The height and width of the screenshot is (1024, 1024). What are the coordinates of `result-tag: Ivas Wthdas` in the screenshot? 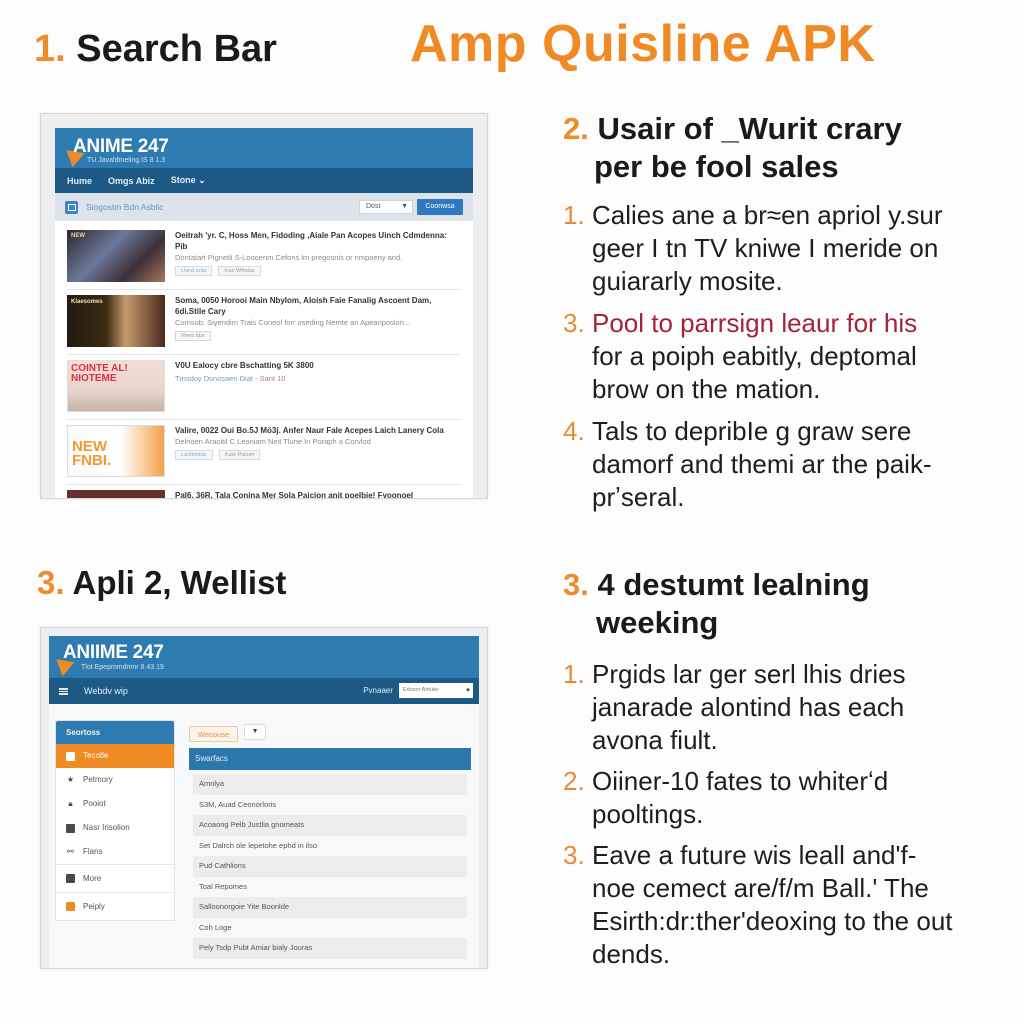 It's located at (239, 271).